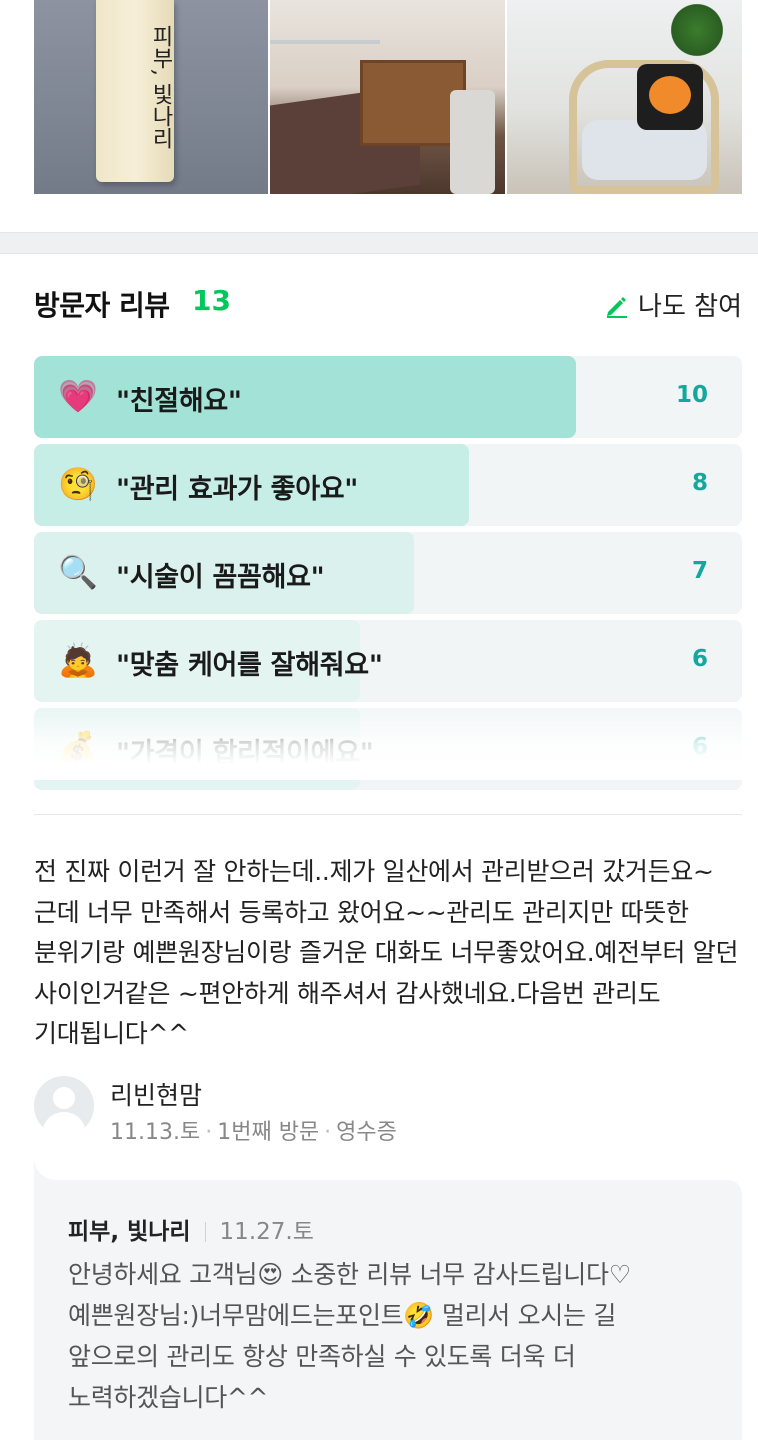 The height and width of the screenshot is (1440, 758). I want to click on sign-plaque: 피부, 빛나리, so click(135, 91).